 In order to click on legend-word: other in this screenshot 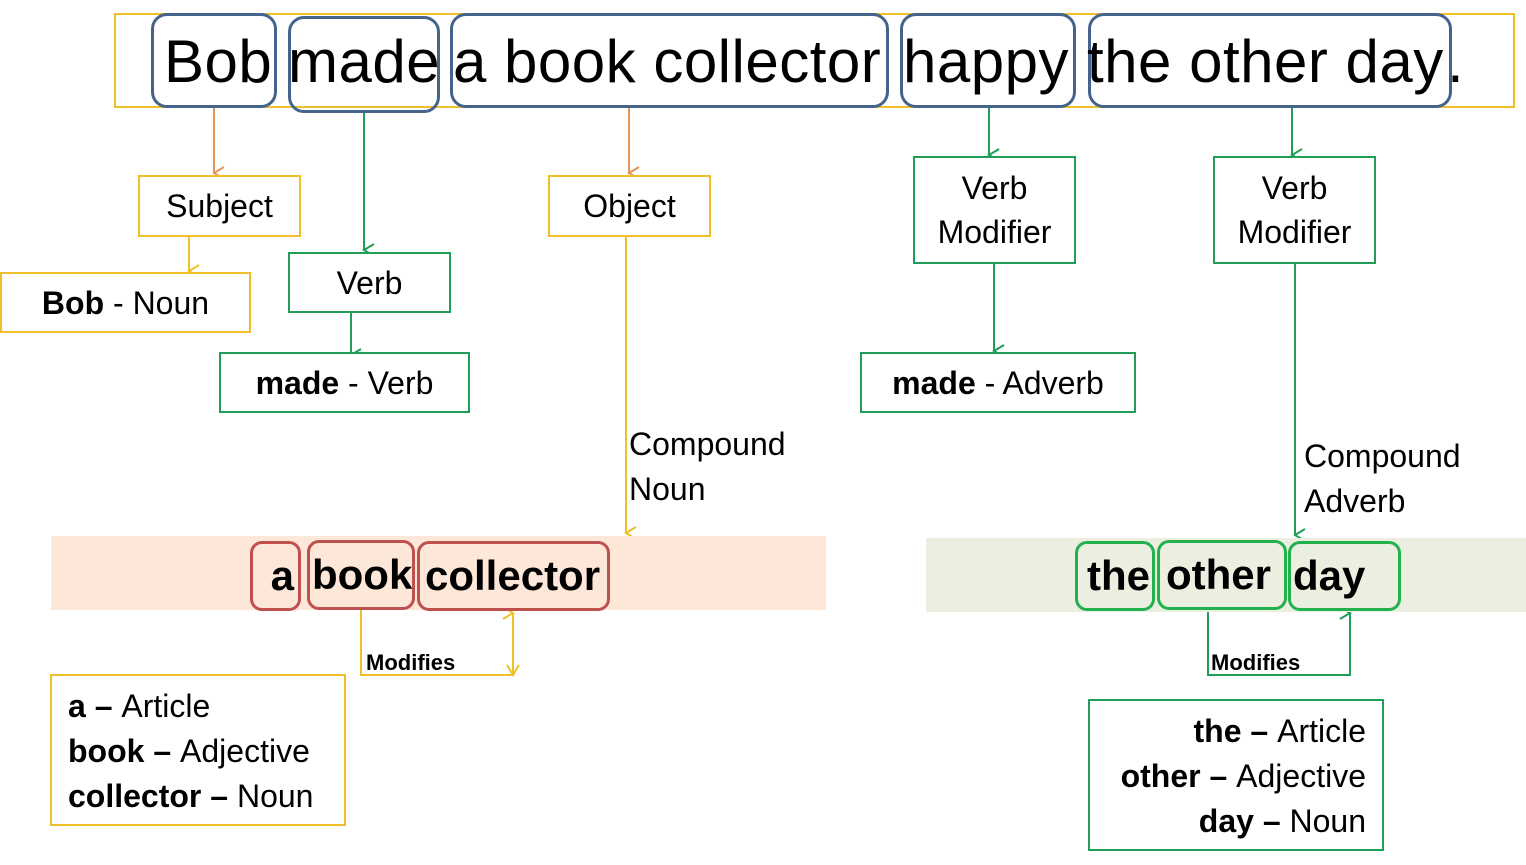, I will do `click(1160, 776)`.